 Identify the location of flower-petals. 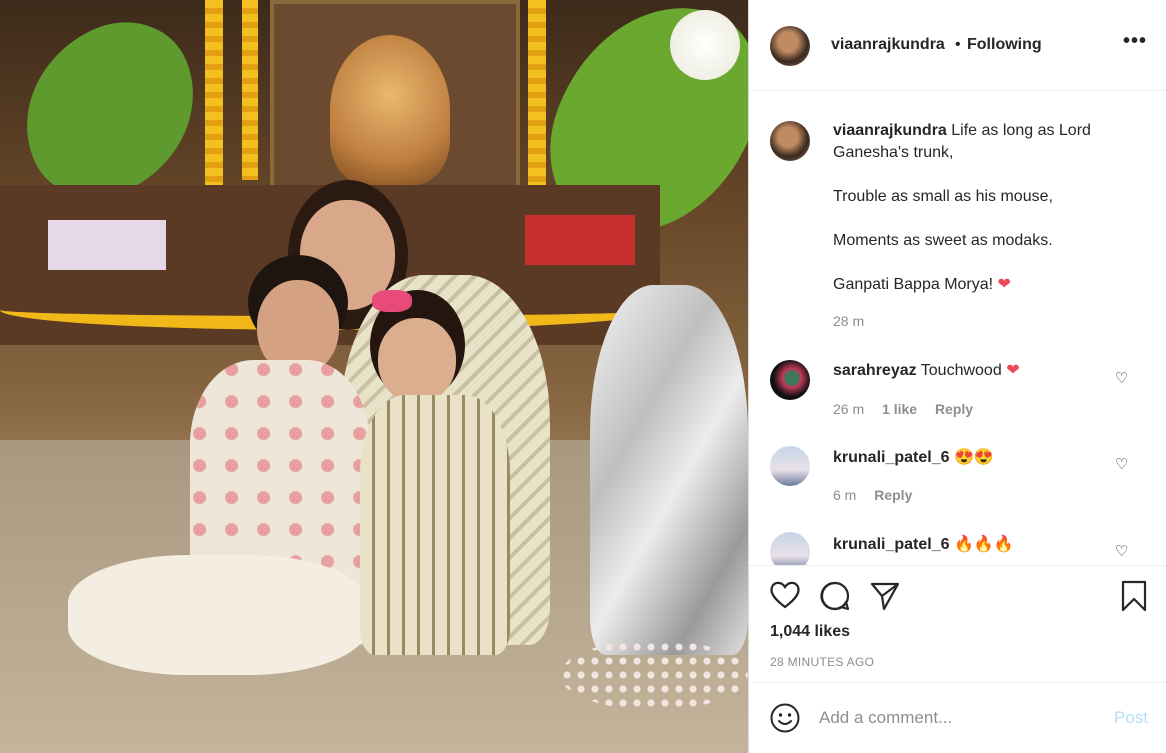
(654, 675).